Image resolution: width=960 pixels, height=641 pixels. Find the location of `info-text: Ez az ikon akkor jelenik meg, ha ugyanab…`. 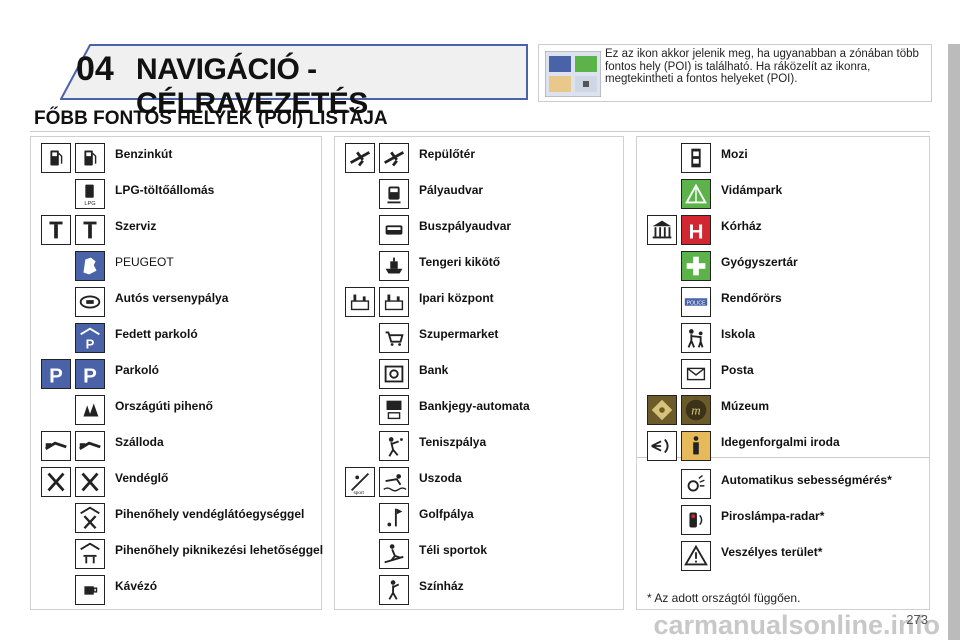

info-text: Ez az ikon akkor jelenik meg, ha ugyanab… is located at coordinates (762, 66).